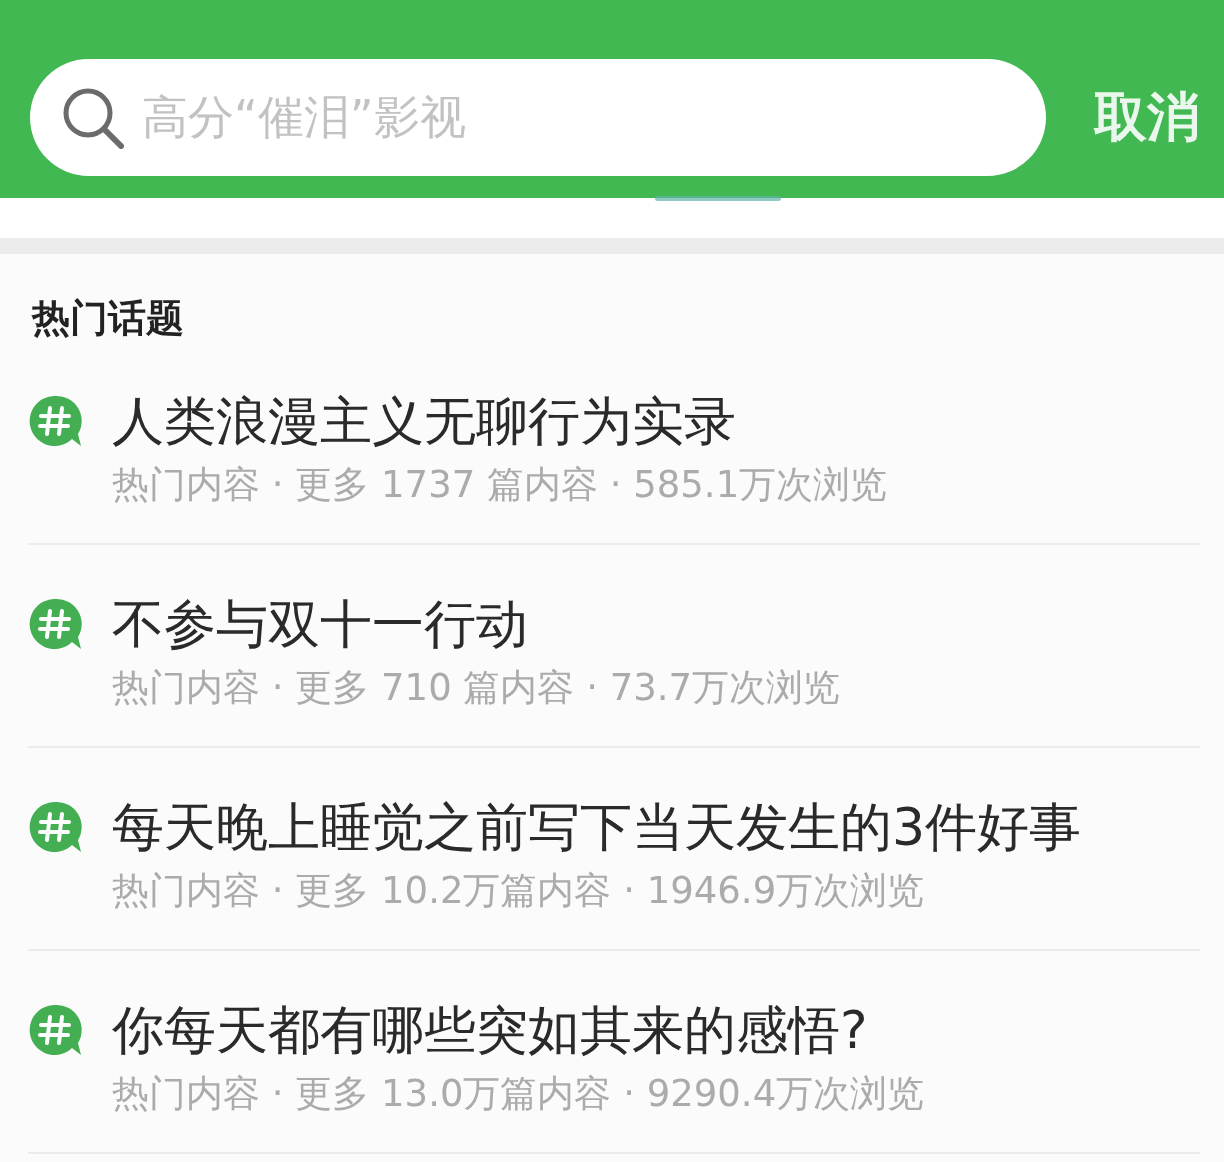  I want to click on topic-title: 每天晚上睡觉之前写下当天发生的3件好事, so click(597, 827).